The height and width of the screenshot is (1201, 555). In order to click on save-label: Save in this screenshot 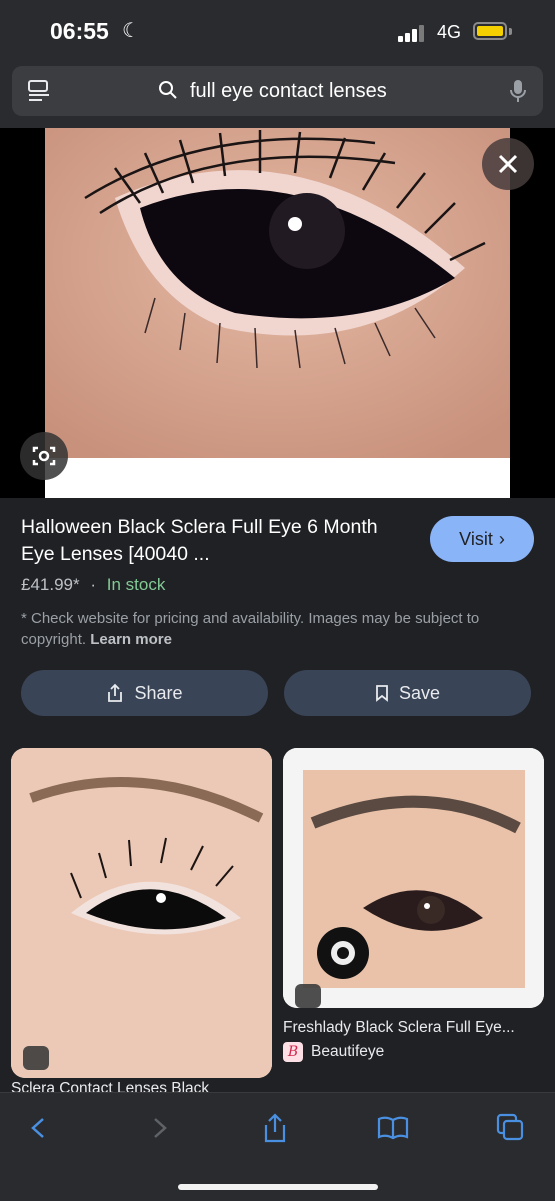, I will do `click(419, 692)`.